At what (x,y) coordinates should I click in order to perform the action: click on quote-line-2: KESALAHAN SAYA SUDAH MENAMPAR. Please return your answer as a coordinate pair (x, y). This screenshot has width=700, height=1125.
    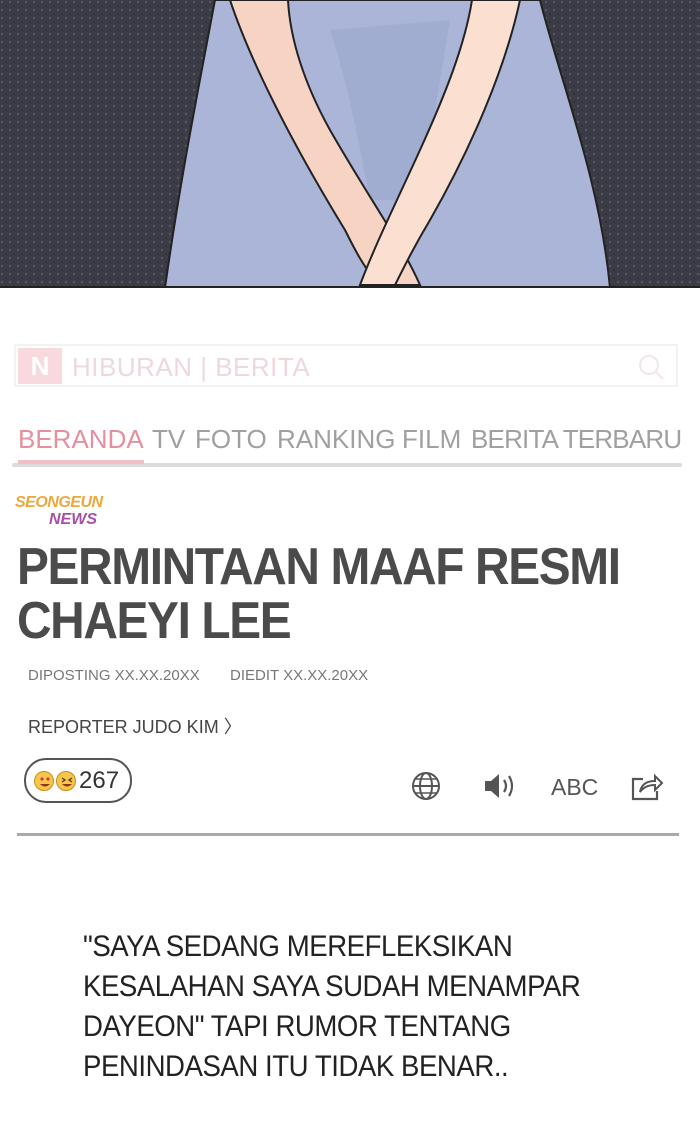
    Looking at the image, I should click on (332, 986).